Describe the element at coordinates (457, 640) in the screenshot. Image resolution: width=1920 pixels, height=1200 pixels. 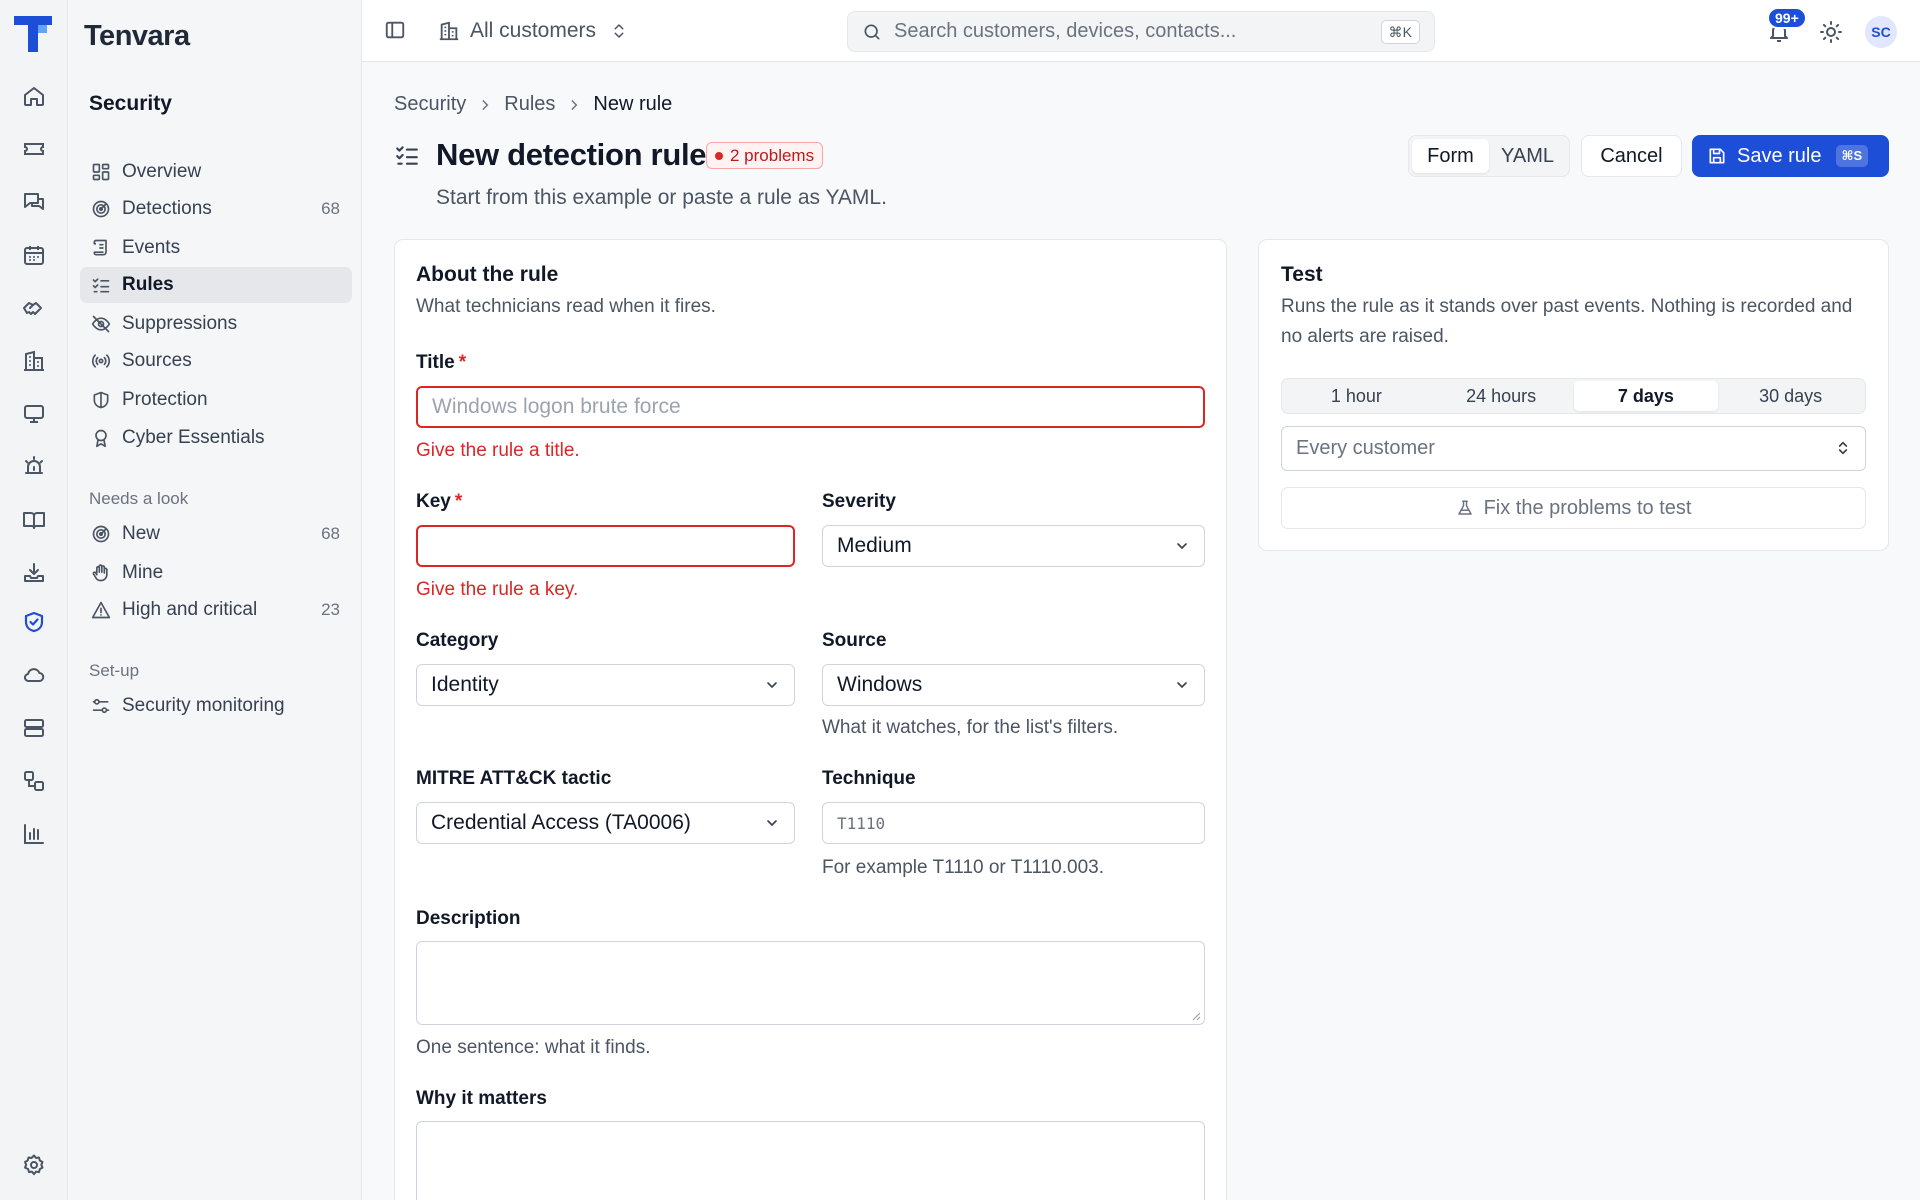
I see `category-label: Category` at that location.